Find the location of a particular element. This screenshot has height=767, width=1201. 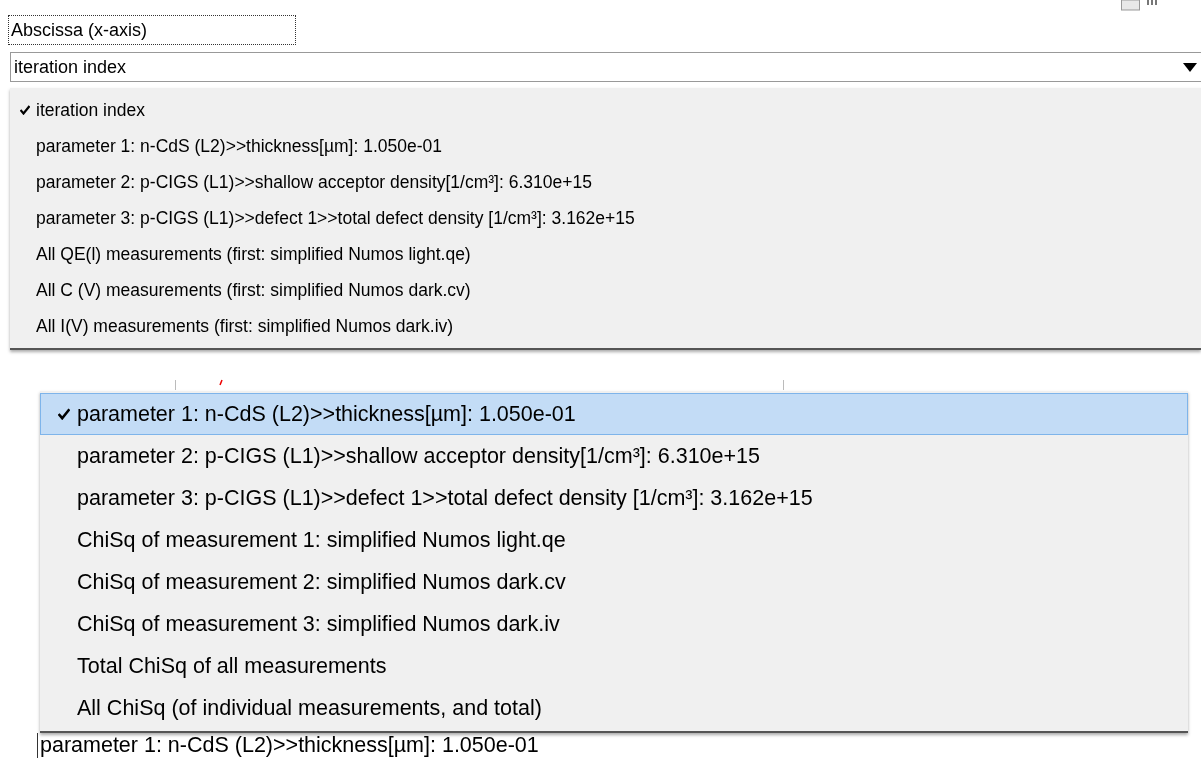

abscissa-dropdown: iteration index is located at coordinates (605, 67).